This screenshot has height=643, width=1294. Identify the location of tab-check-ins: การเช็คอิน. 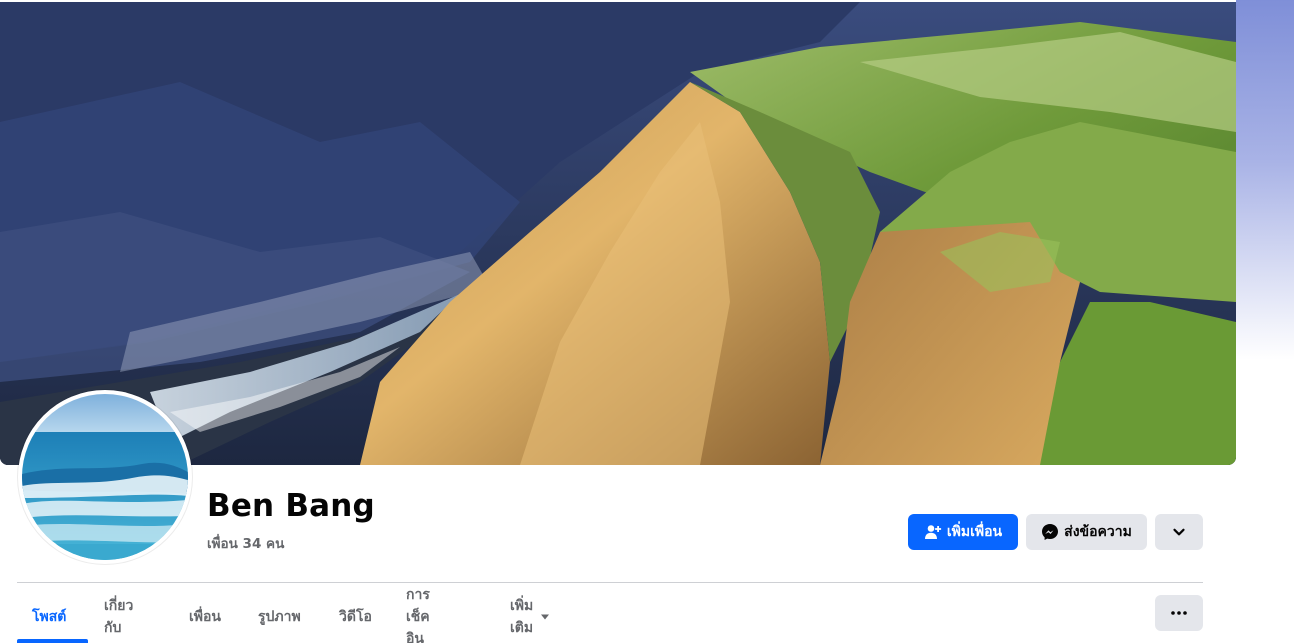
(418, 615).